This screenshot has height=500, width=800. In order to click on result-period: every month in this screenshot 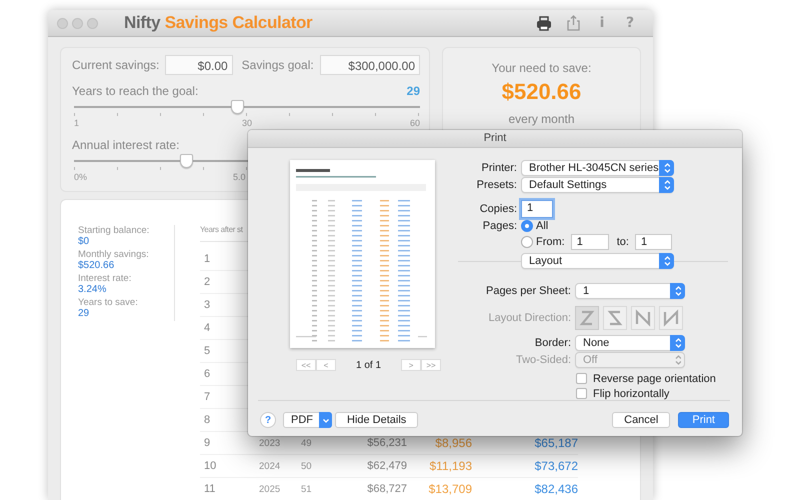, I will do `click(541, 119)`.